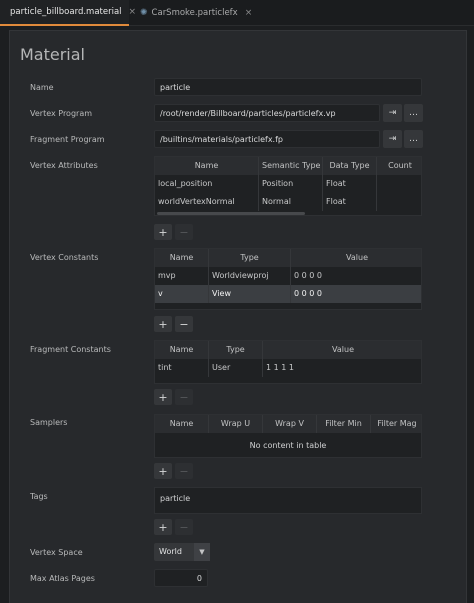 The width and height of the screenshot is (474, 603). I want to click on add-vertex-attribute-button: +, so click(163, 232).